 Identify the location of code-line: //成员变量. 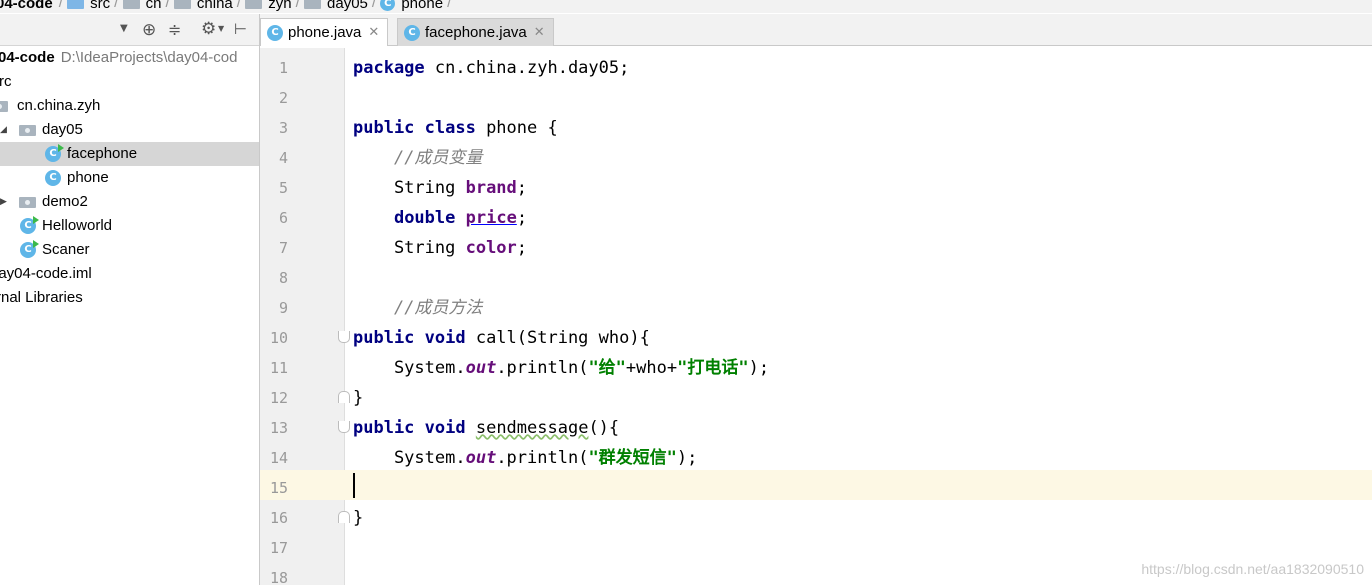
(417, 158).